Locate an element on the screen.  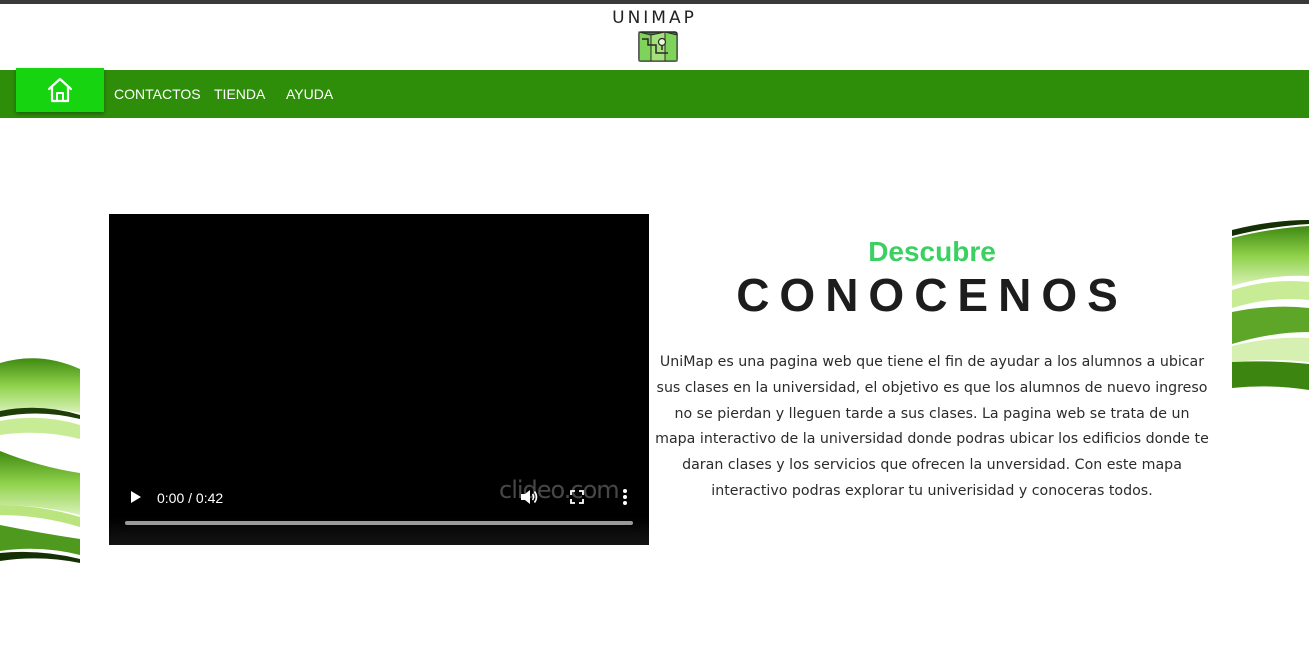
decorative-swirl-left is located at coordinates (40, 460).